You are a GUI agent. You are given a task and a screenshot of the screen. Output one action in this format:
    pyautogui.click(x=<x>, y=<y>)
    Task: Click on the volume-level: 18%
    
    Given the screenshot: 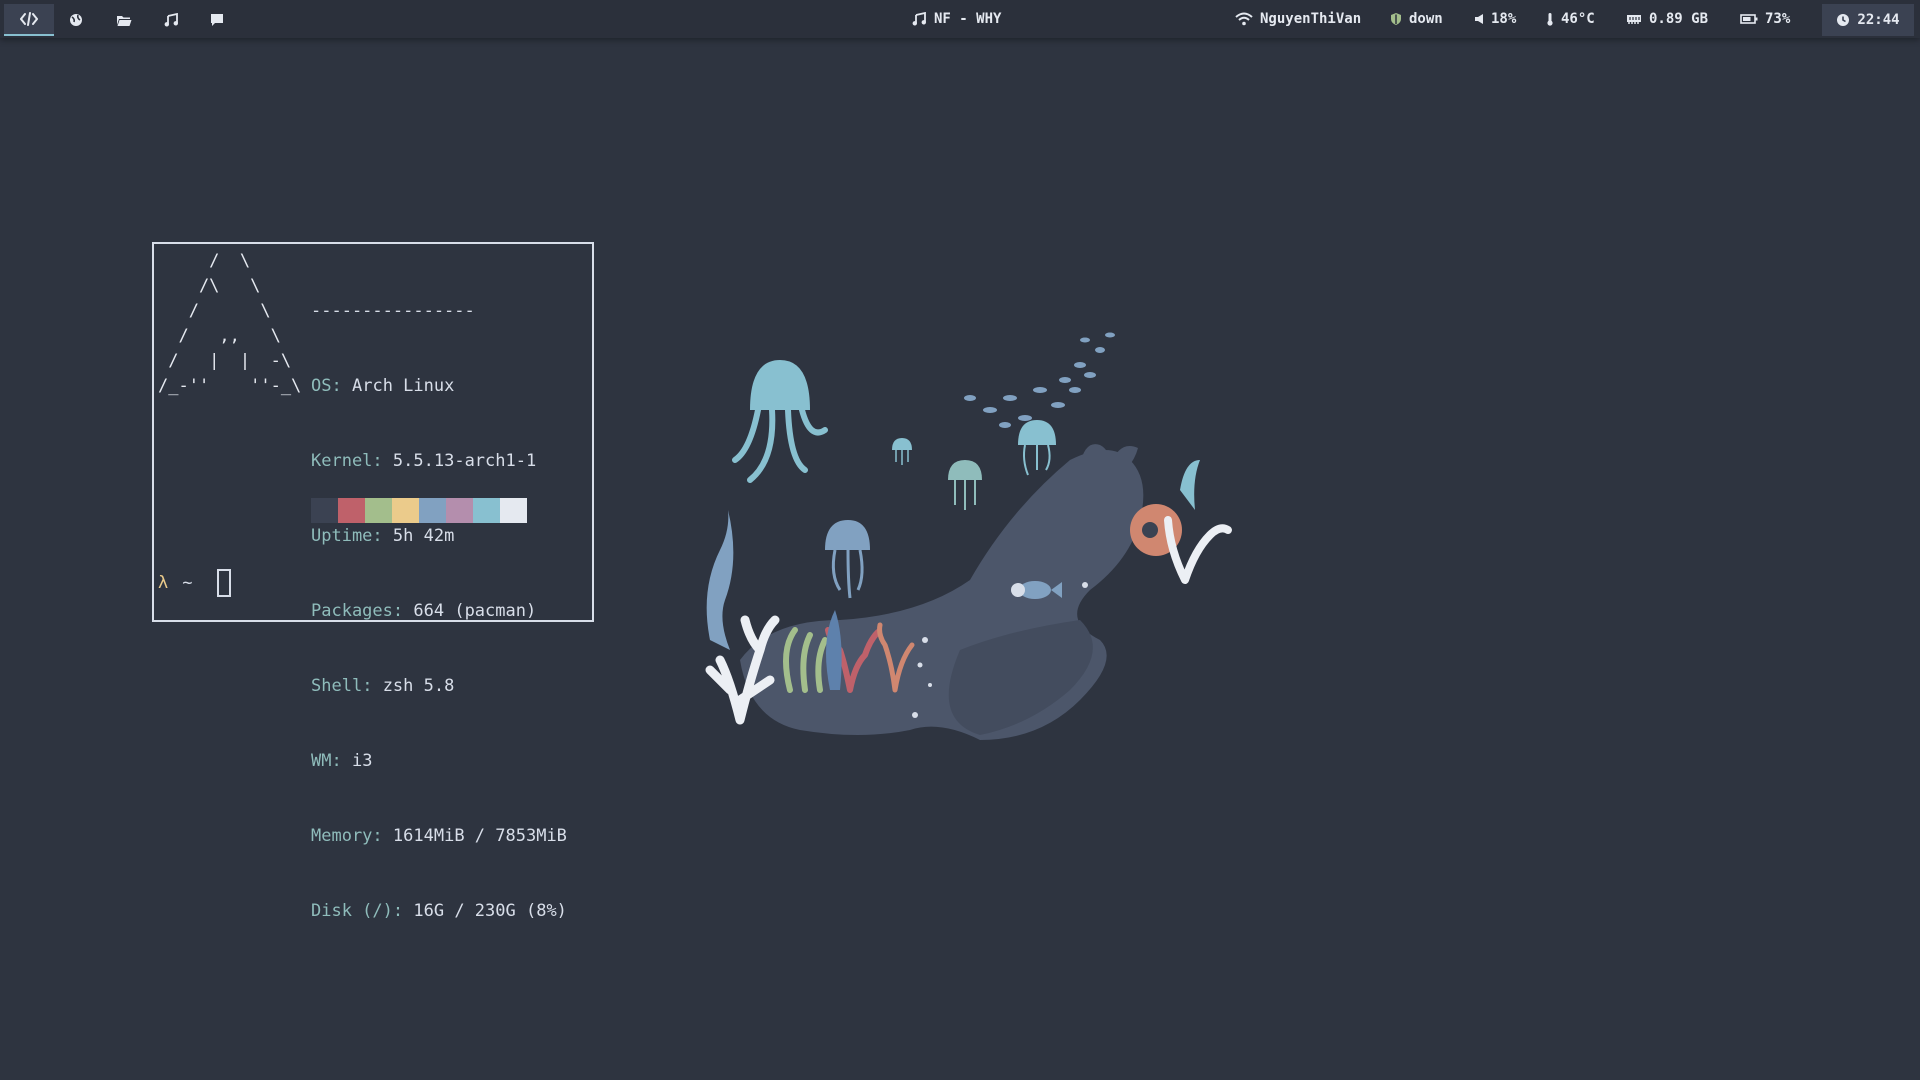 What is the action you would take?
    pyautogui.click(x=1504, y=19)
    